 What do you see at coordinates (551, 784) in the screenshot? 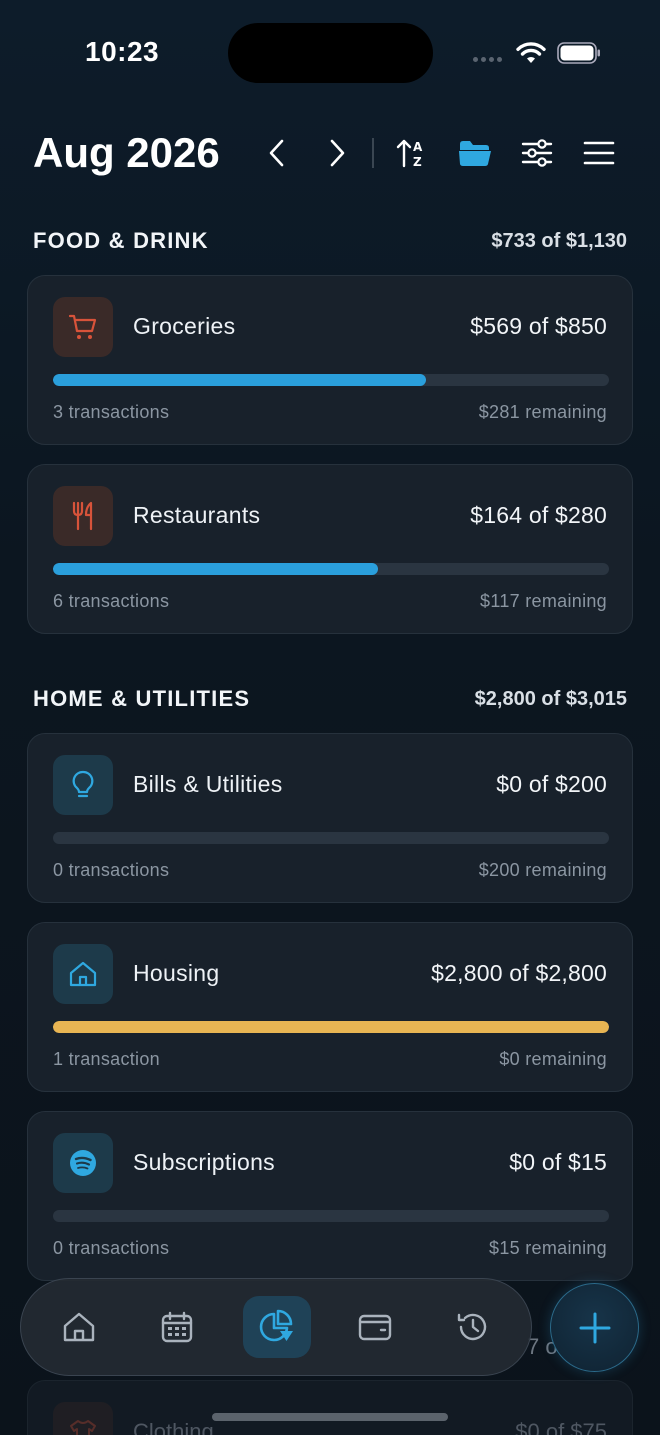
I see `category-amount: $0 of $200` at bounding box center [551, 784].